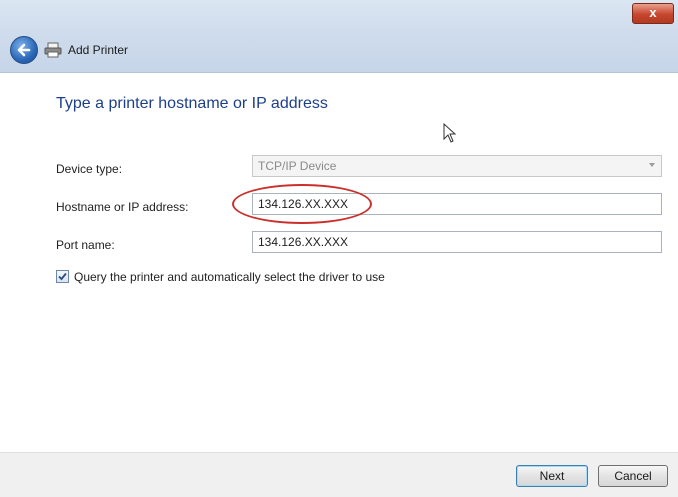 This screenshot has width=678, height=497. Describe the element at coordinates (297, 166) in the screenshot. I see `device-type-value: TCP/IP Device` at that location.